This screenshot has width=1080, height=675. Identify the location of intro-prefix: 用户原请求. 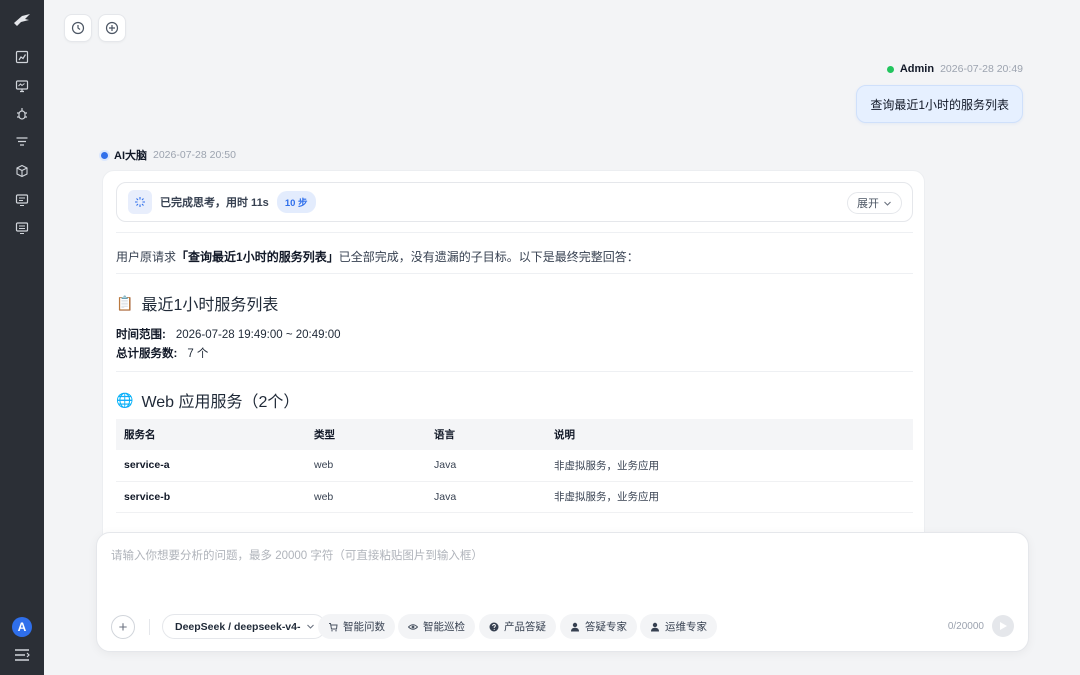
(146, 257).